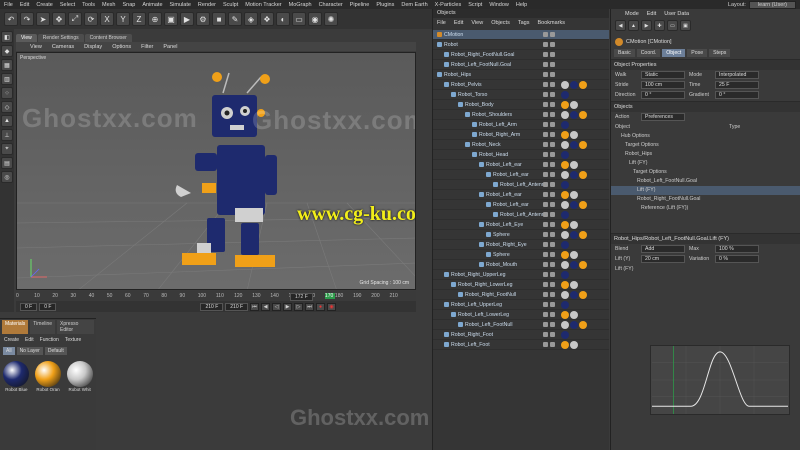  Describe the element at coordinates (283, 19) in the screenshot. I see `deformer-icon: ◐` at that location.